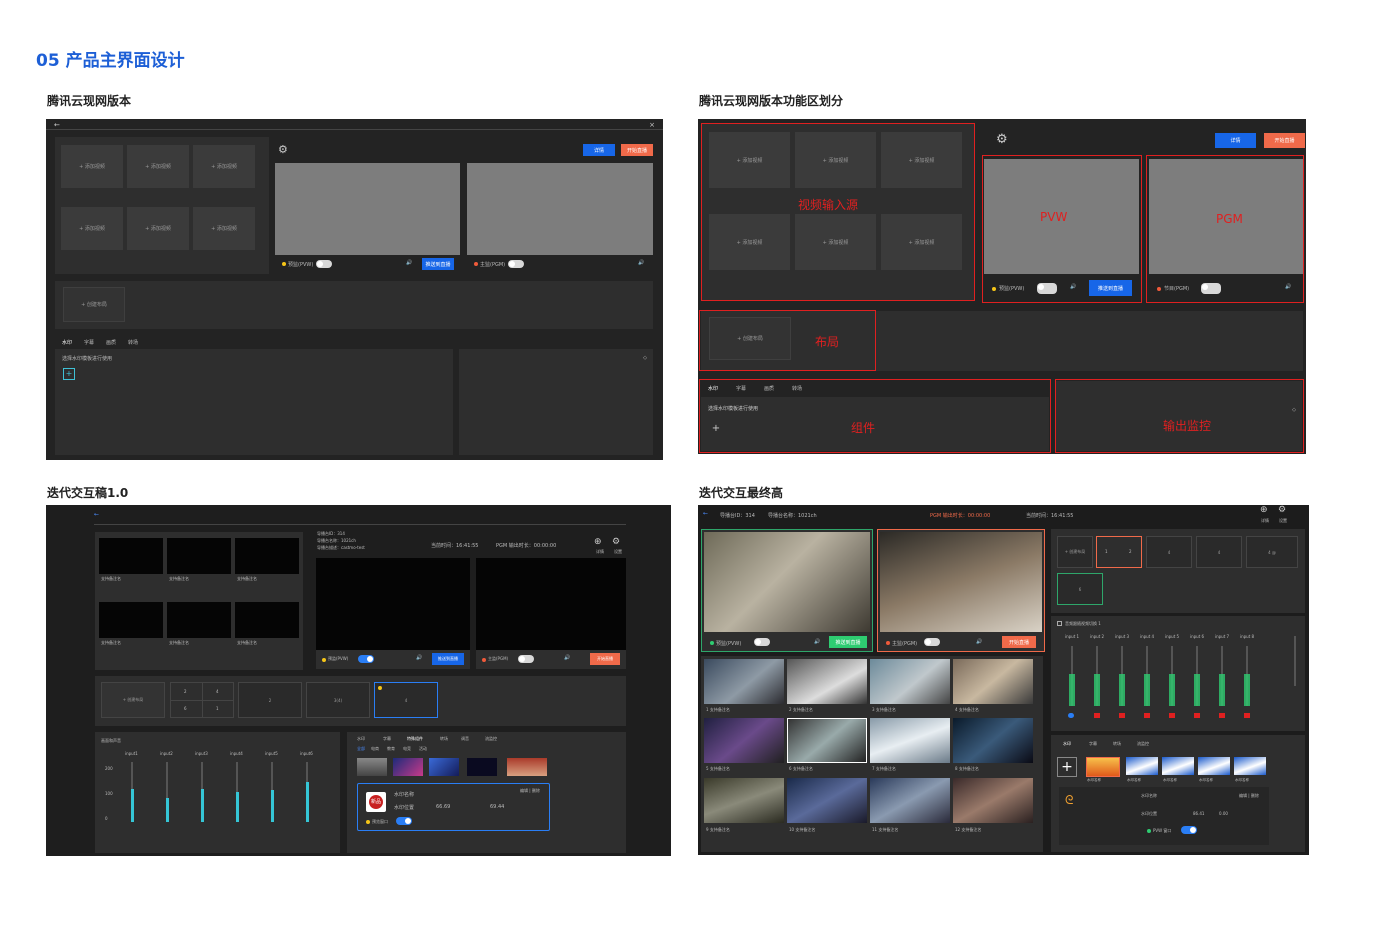 This screenshot has width=1398, height=944. I want to click on layout-preset-selected: 4, so click(406, 700).